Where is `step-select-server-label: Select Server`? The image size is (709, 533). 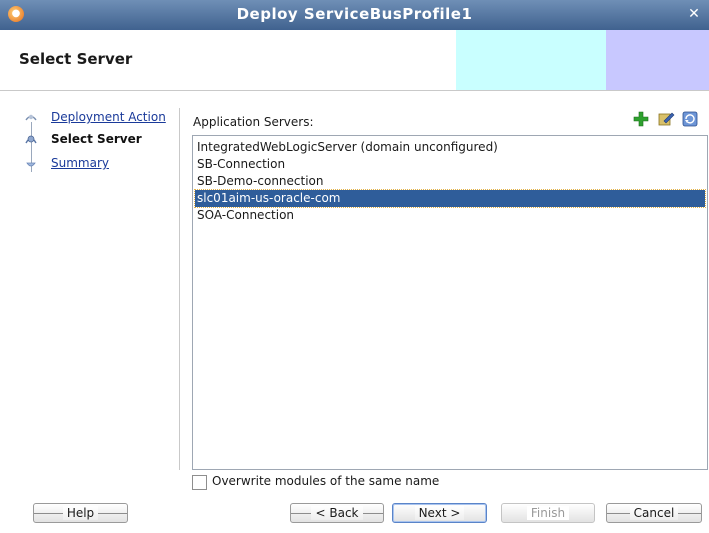
step-select-server-label: Select Server is located at coordinates (96, 139).